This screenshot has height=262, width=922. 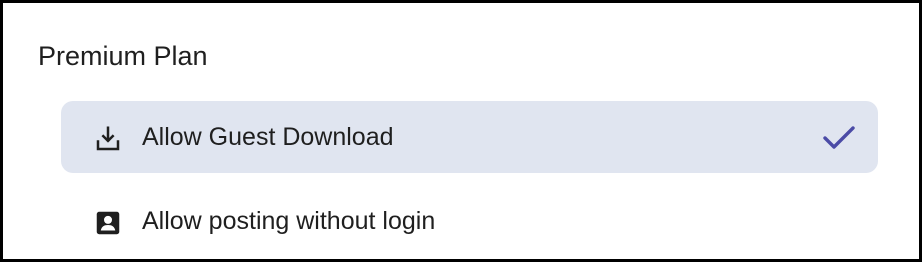 What do you see at coordinates (839, 137) in the screenshot?
I see `checkmark-icon` at bounding box center [839, 137].